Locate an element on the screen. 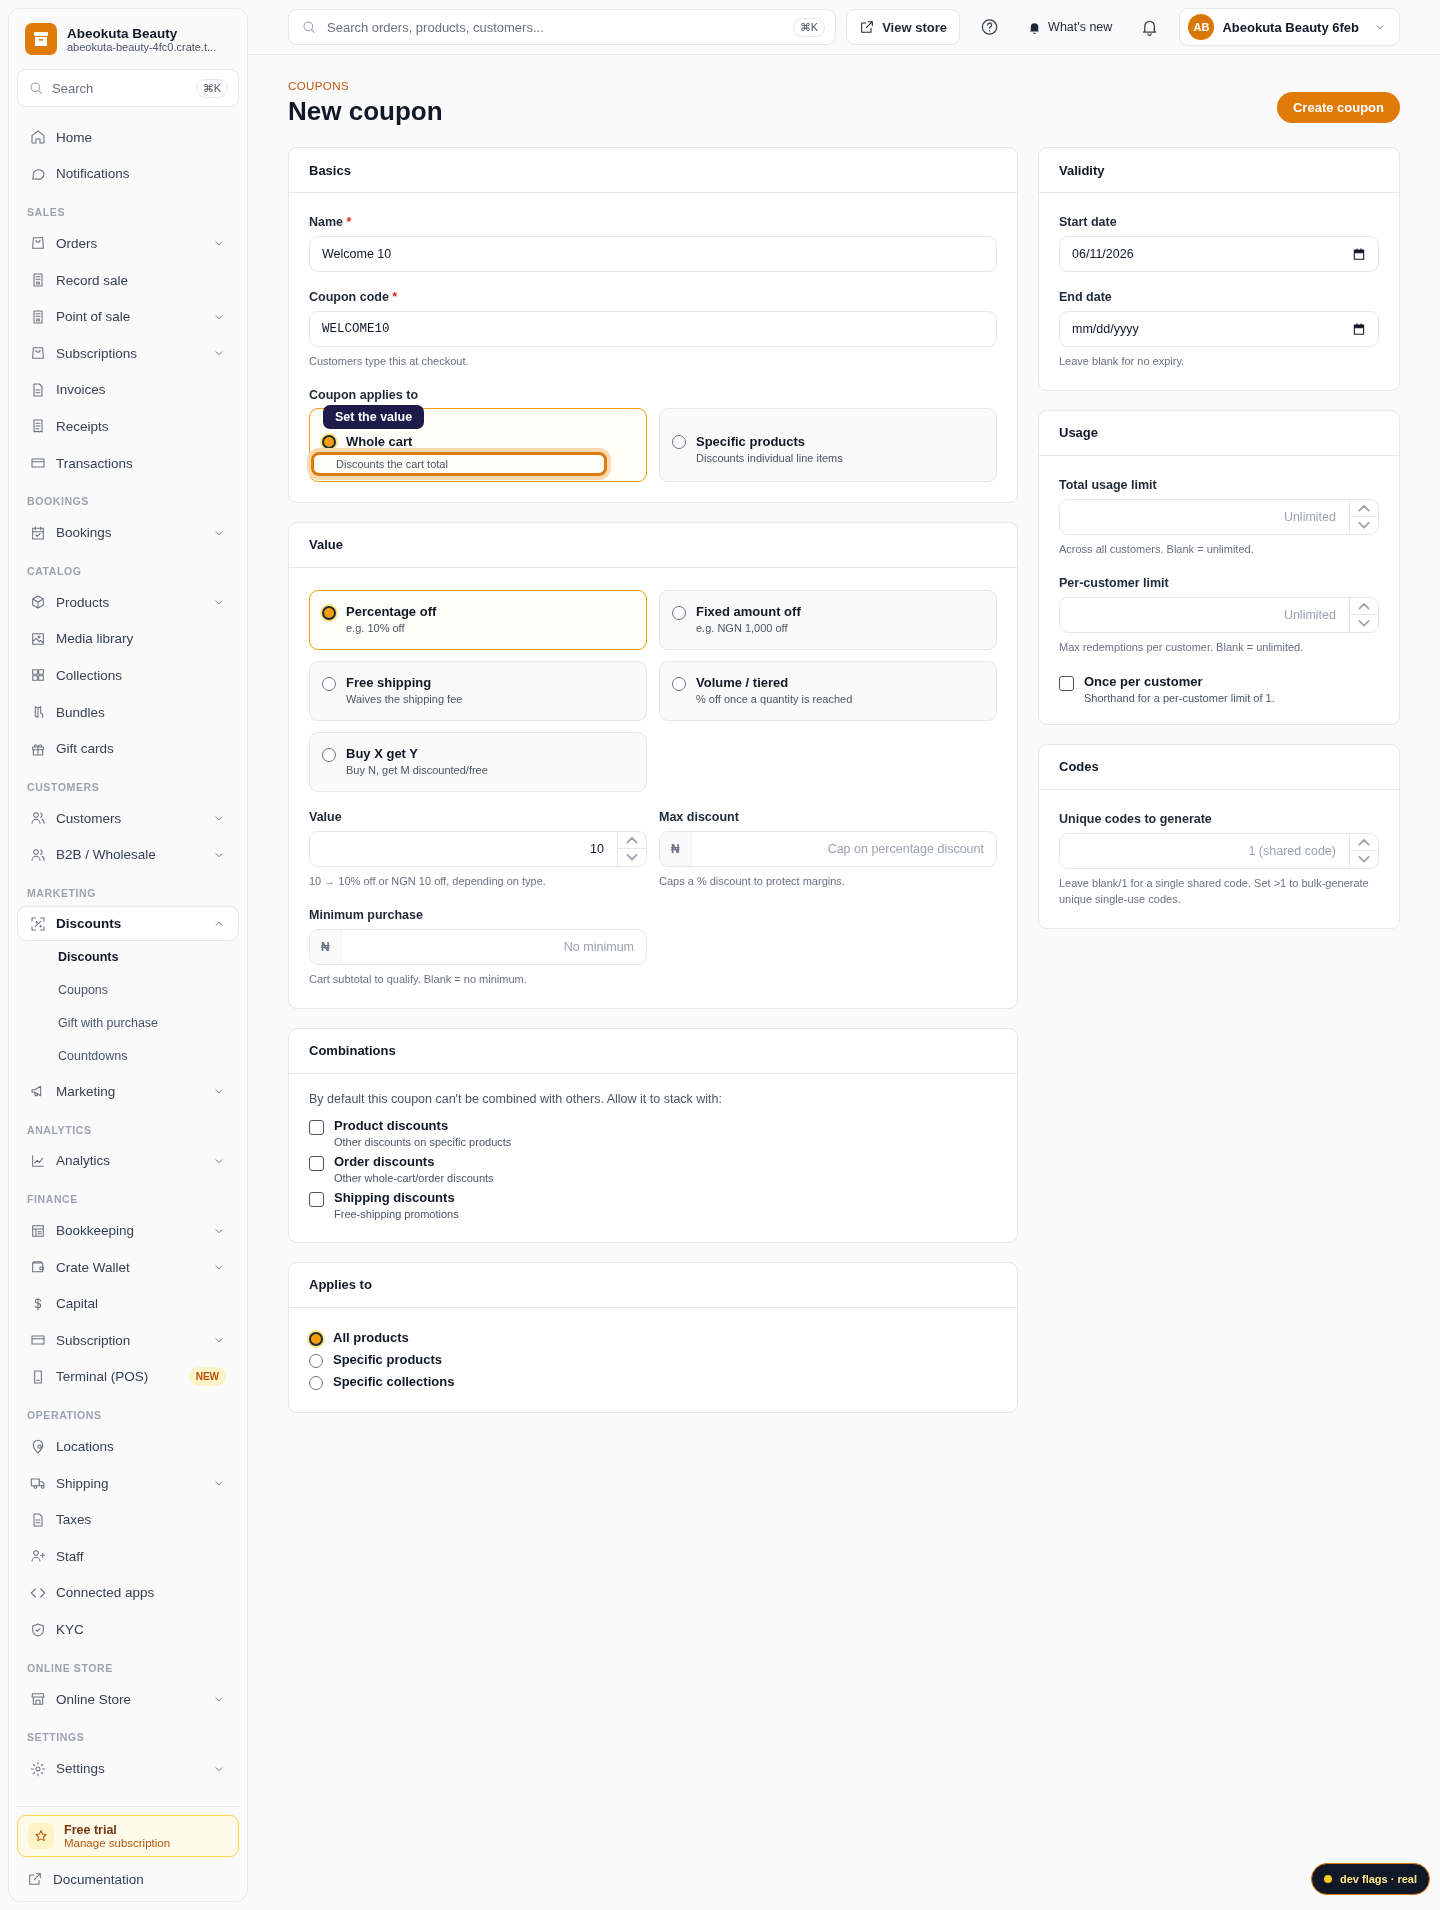 The image size is (1440, 1910). sidebar-item: Media library is located at coordinates (128, 639).